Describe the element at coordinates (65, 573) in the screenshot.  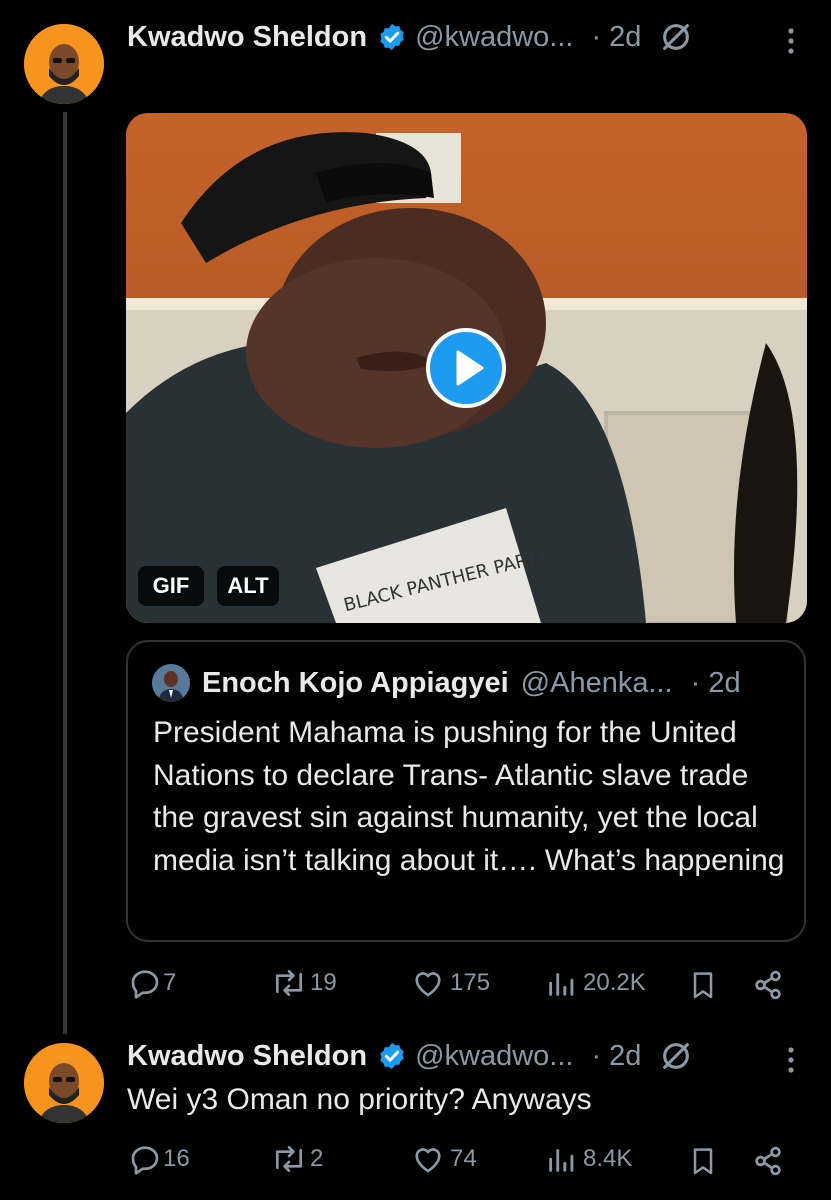
I see `thread-line` at that location.